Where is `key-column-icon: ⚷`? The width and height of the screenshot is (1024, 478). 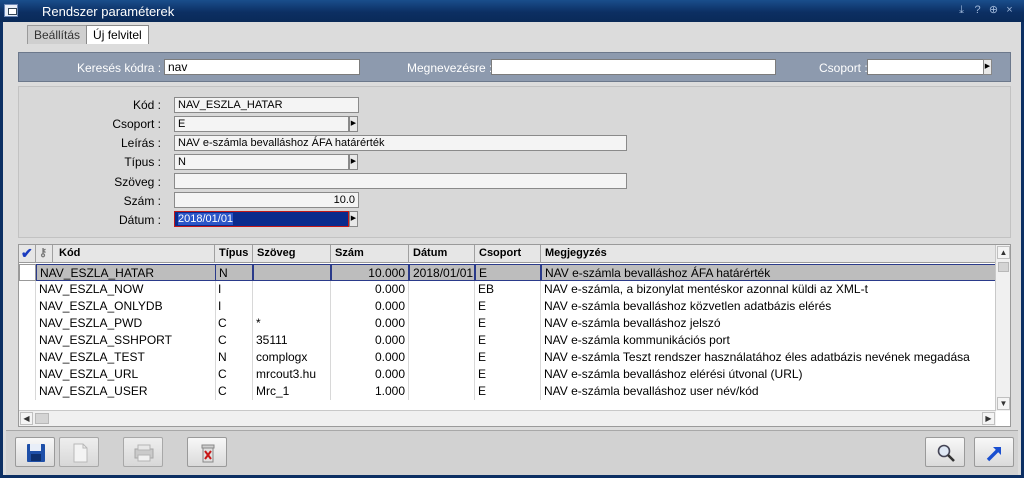 key-column-icon: ⚷ is located at coordinates (44, 254).